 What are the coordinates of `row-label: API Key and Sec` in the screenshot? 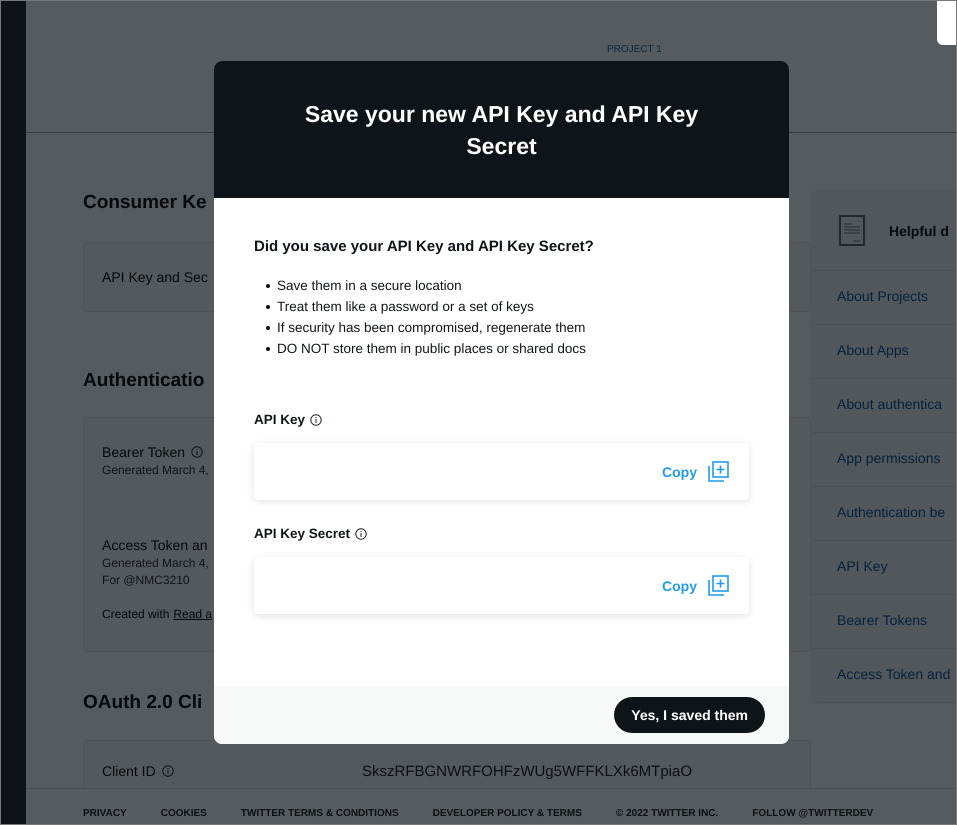 It's located at (155, 277).